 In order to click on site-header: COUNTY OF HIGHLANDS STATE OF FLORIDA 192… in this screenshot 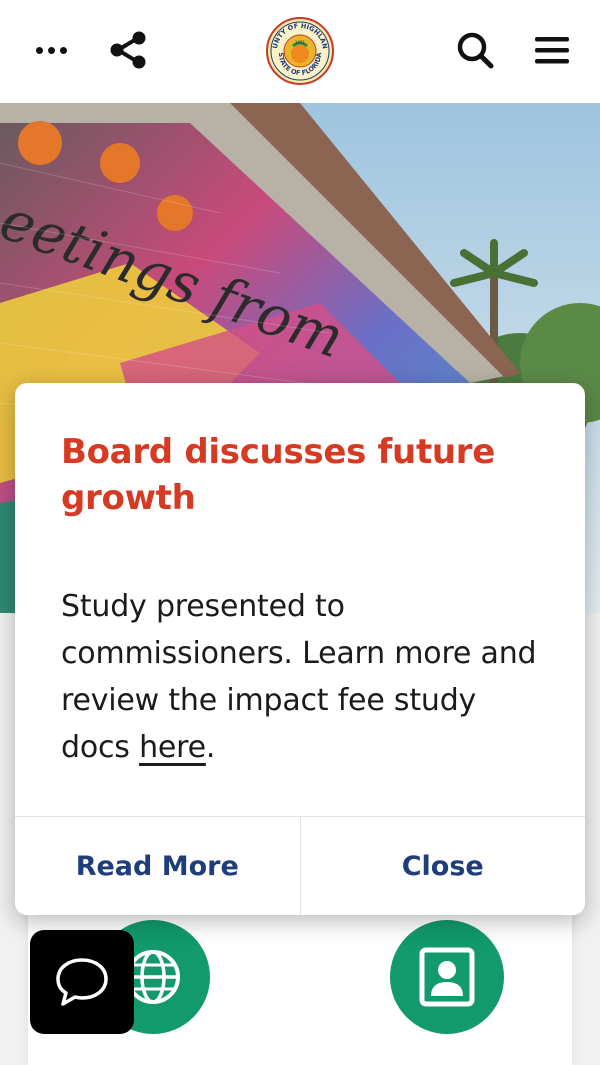, I will do `click(300, 51)`.